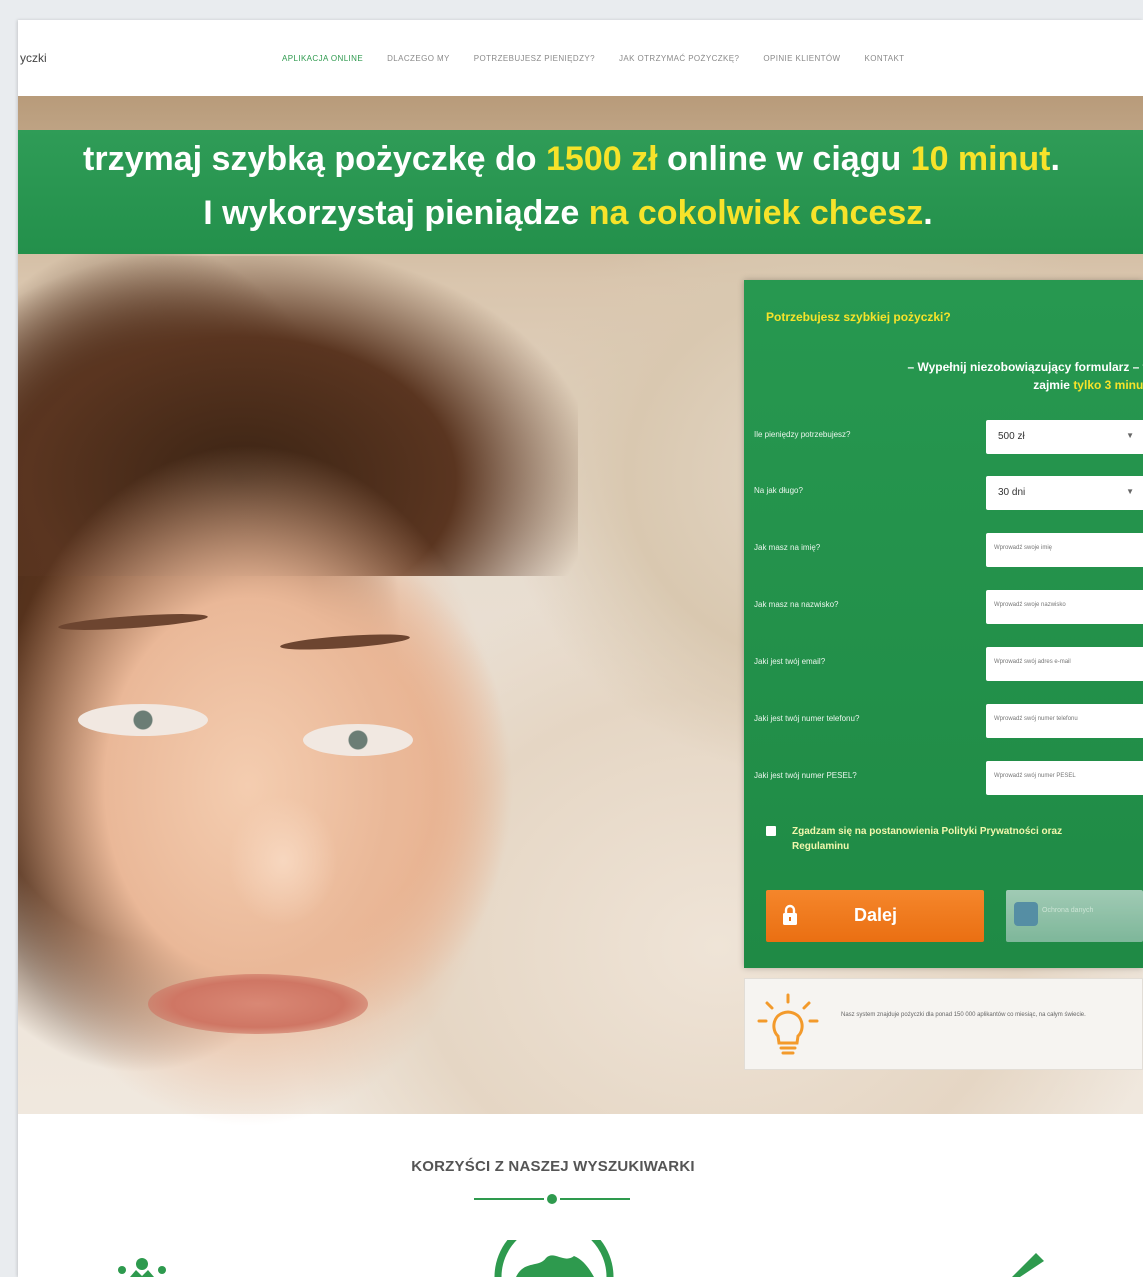 This screenshot has height=1277, width=1143. I want to click on field-label: Jaki jest twój email?, so click(790, 661).